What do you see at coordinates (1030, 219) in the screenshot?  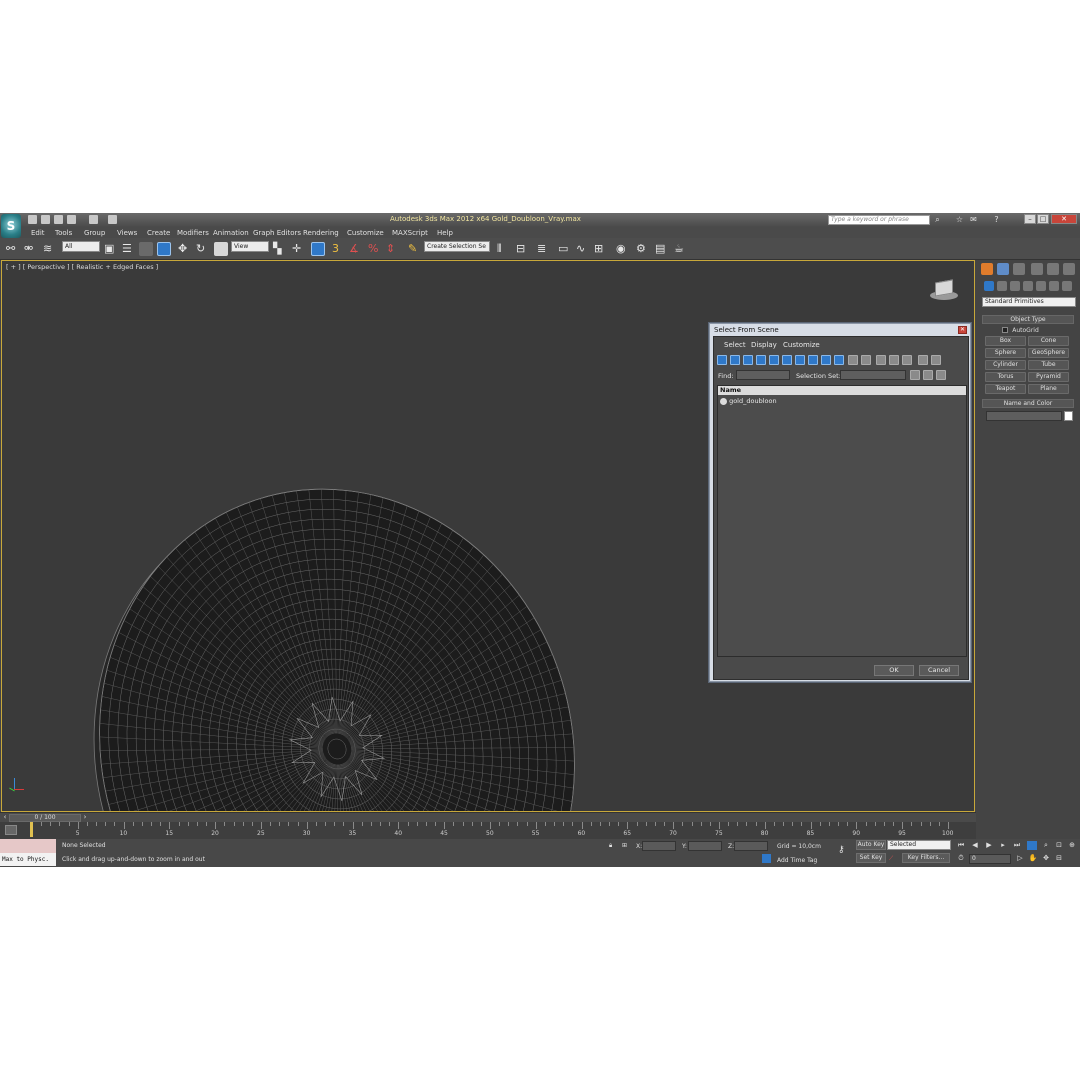 I see `minimize-button: –` at bounding box center [1030, 219].